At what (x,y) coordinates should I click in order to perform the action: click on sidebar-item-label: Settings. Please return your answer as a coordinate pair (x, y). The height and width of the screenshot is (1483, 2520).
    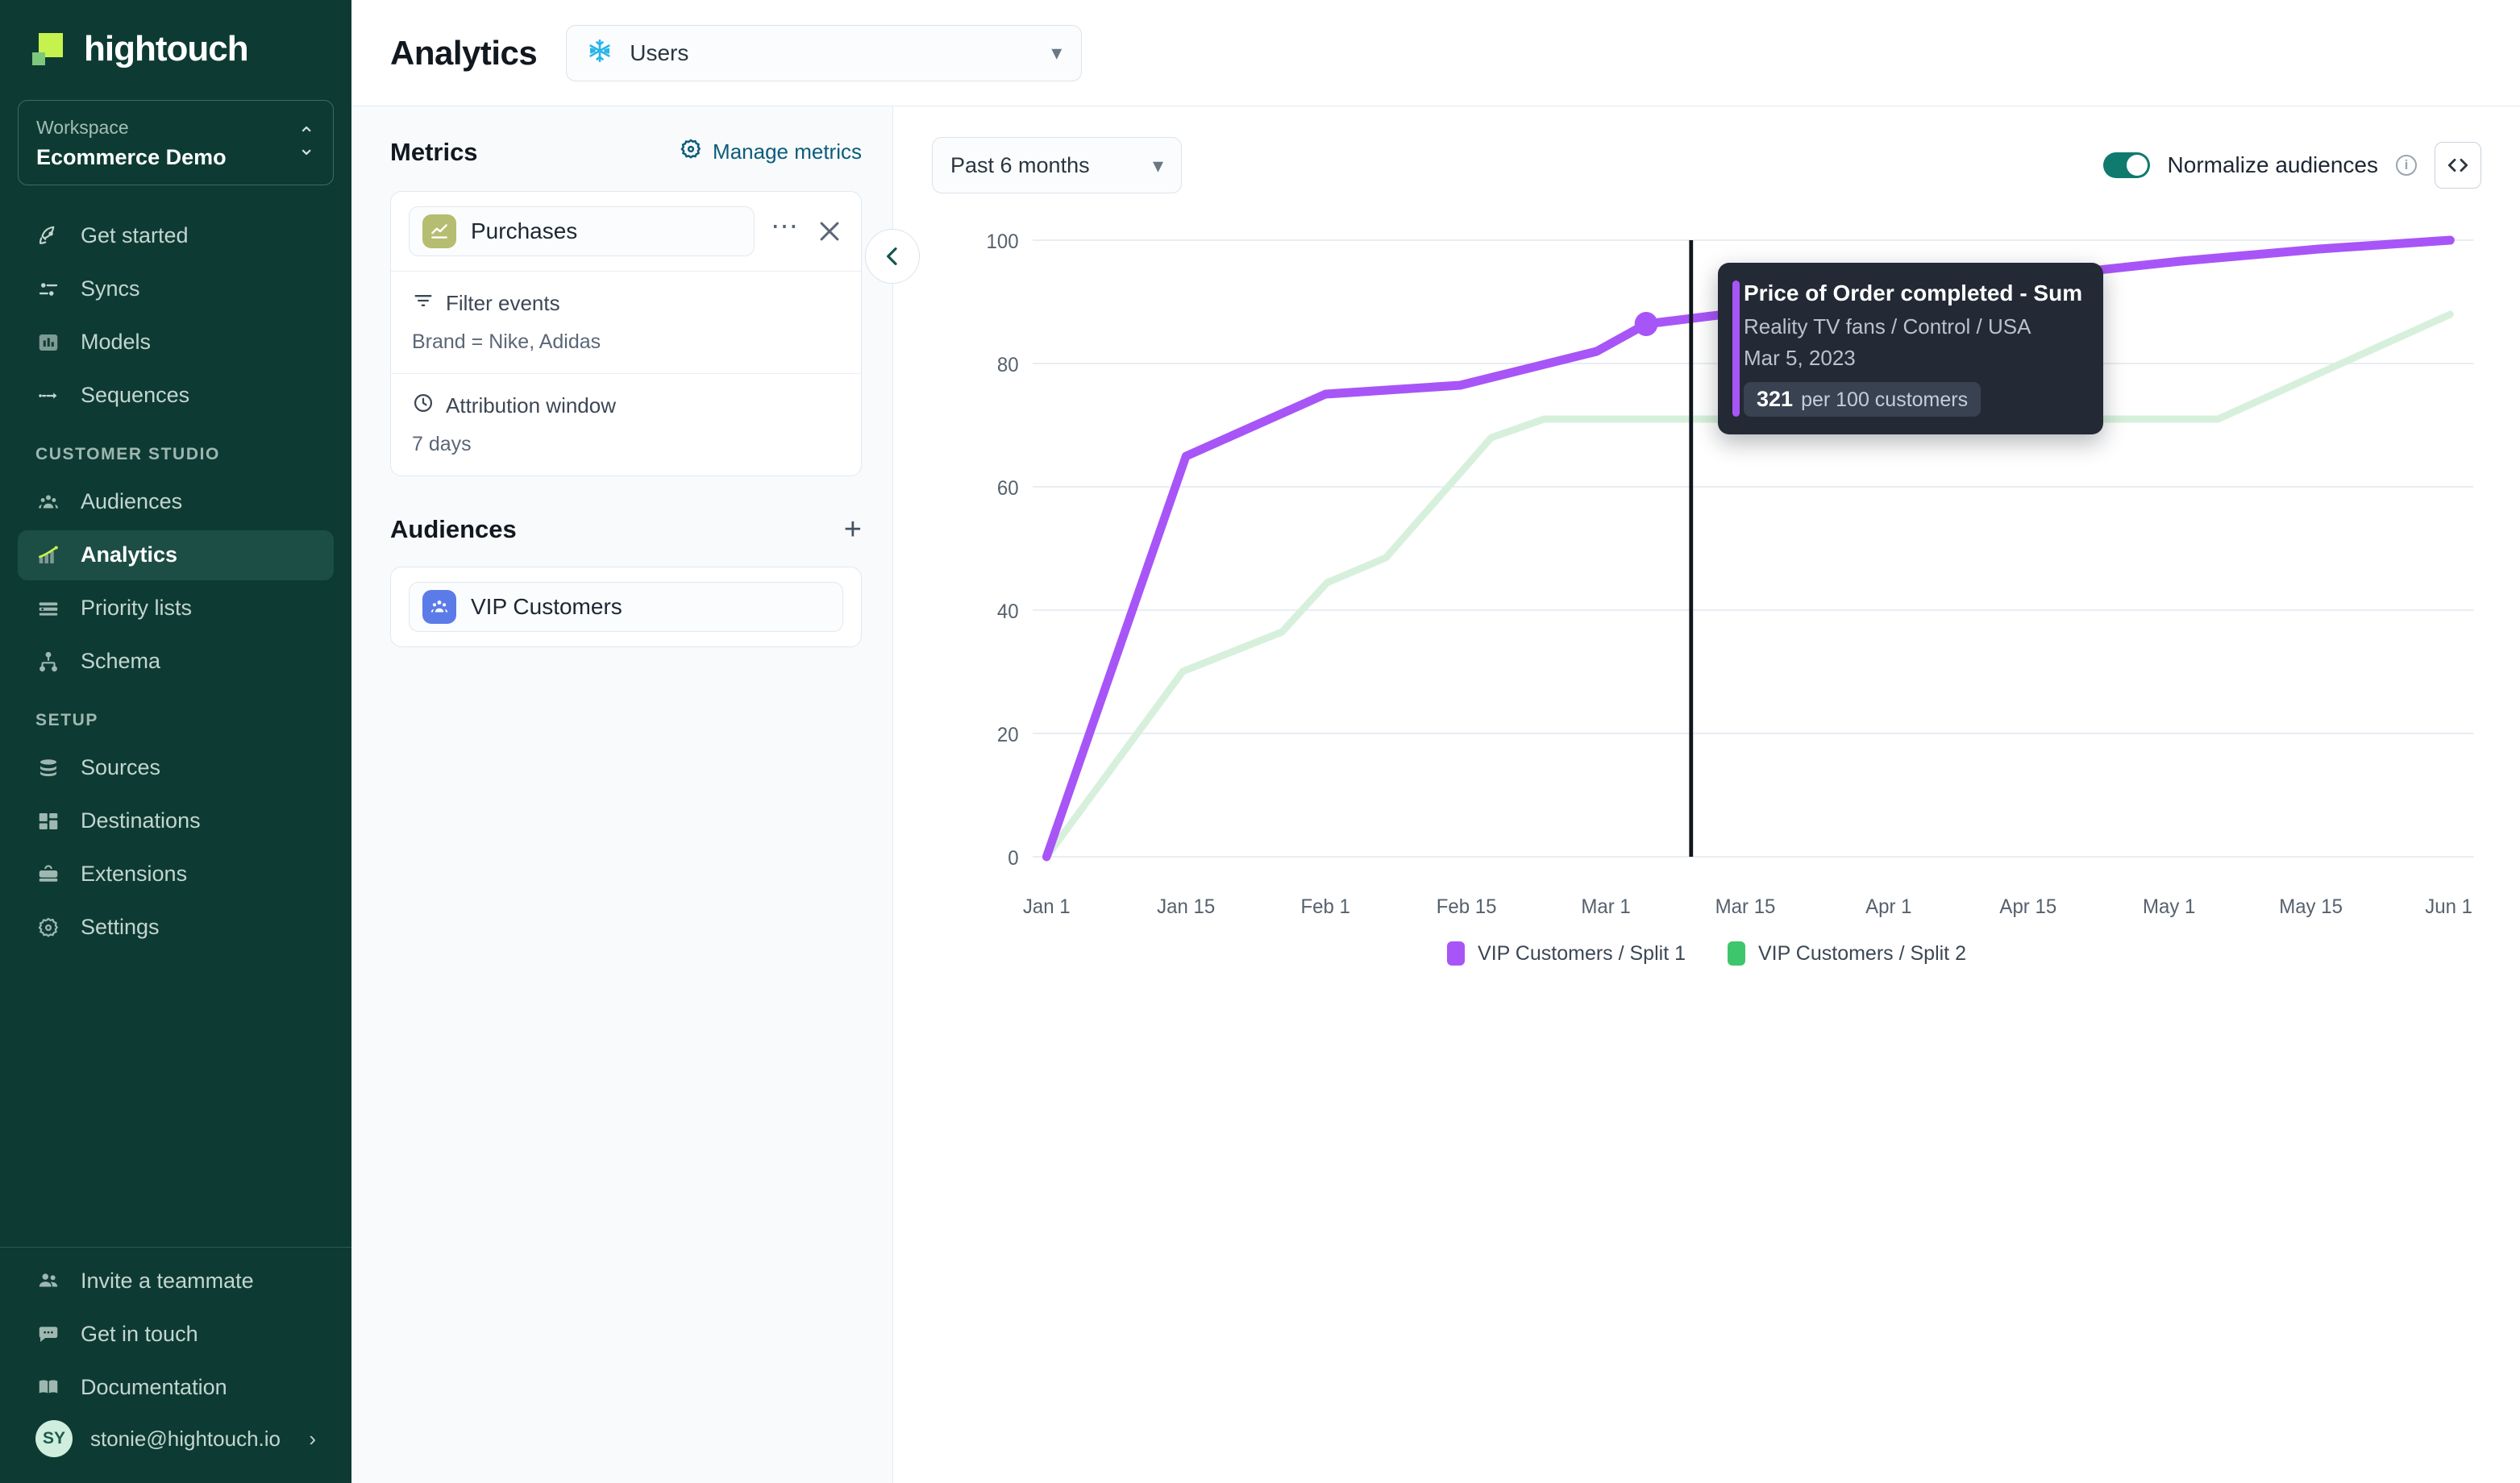
    Looking at the image, I should click on (120, 927).